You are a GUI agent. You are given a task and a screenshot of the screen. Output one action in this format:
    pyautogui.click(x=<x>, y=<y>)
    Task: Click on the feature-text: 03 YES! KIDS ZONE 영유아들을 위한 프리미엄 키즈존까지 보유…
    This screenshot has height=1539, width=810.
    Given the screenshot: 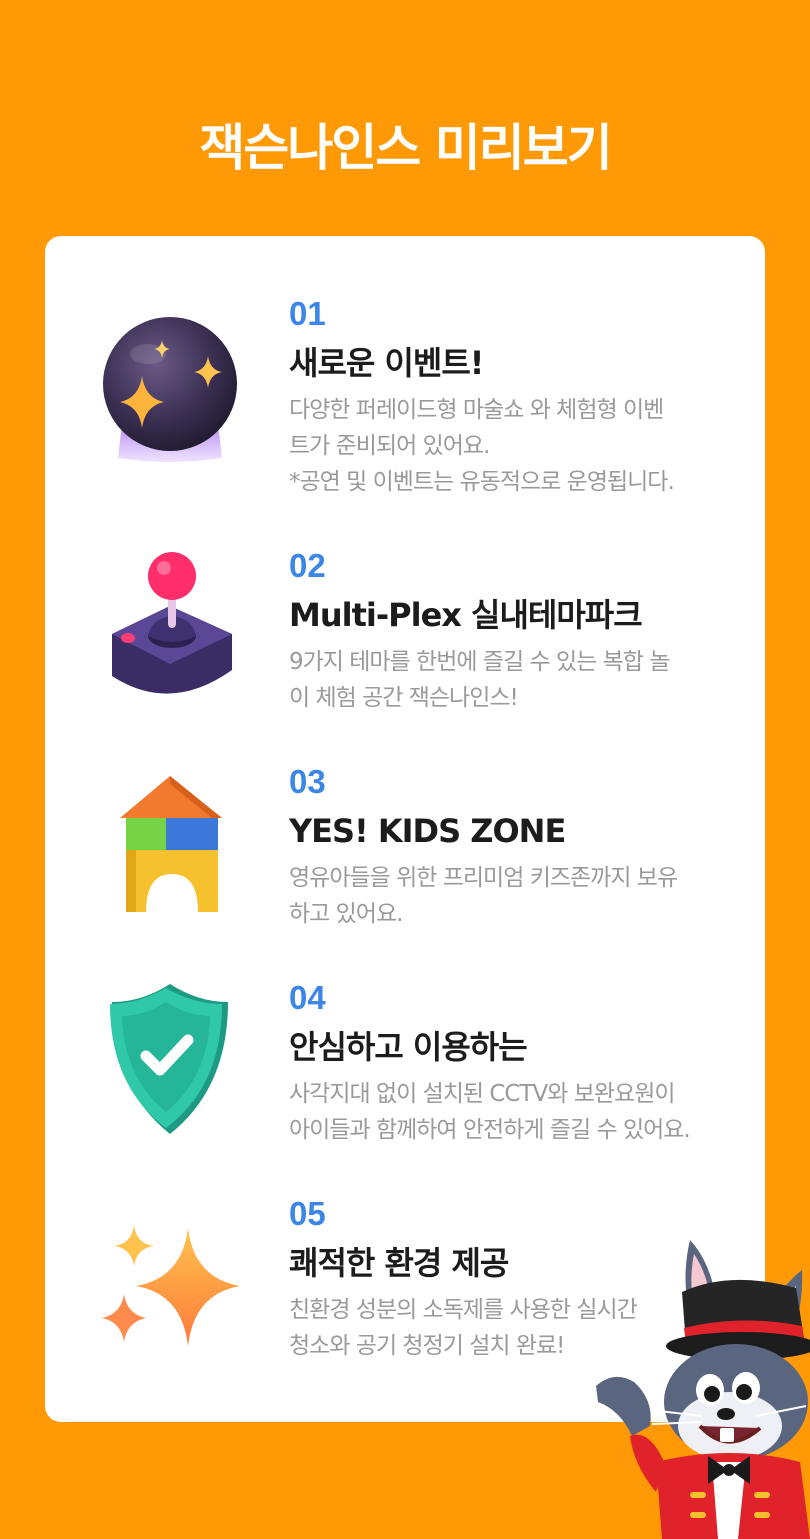 What is the action you would take?
    pyautogui.click(x=519, y=847)
    